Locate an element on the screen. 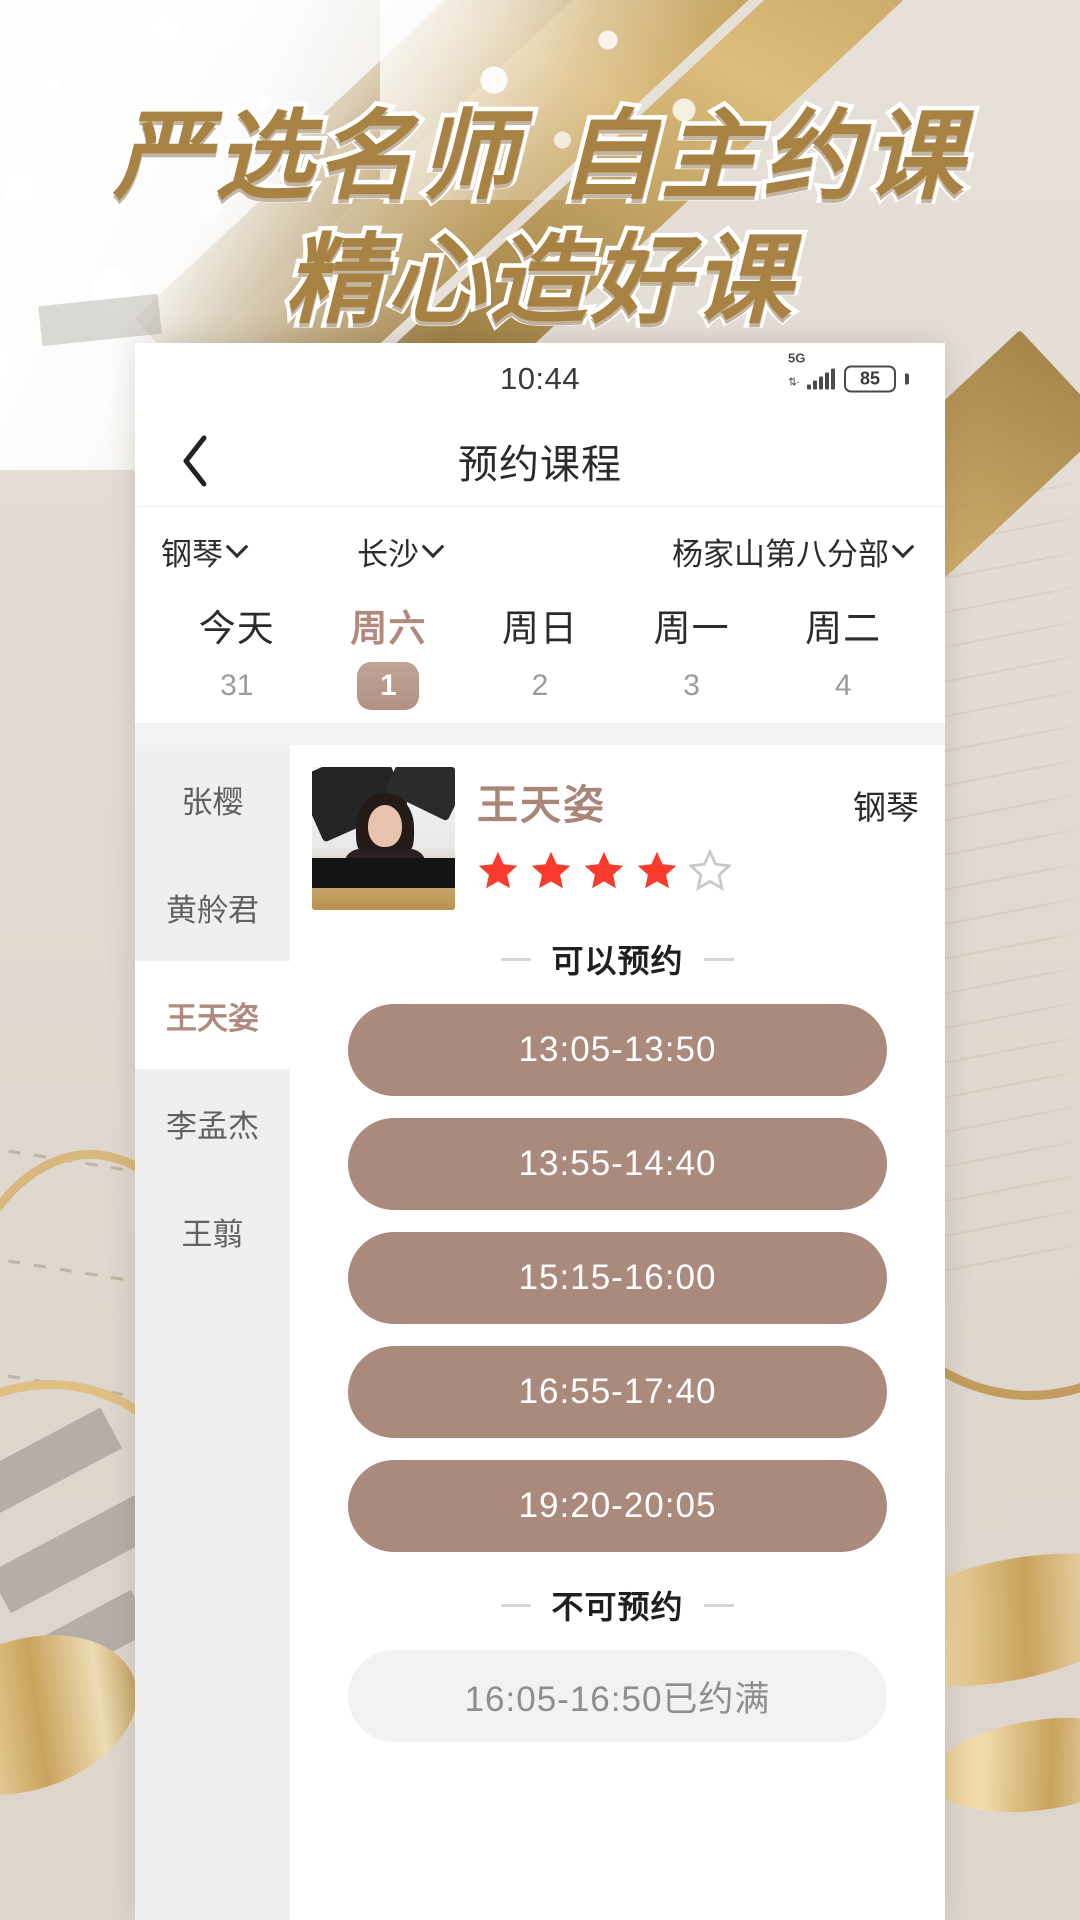 The width and height of the screenshot is (1080, 1920). unavailable-label: 不可预约 is located at coordinates (617, 1607).